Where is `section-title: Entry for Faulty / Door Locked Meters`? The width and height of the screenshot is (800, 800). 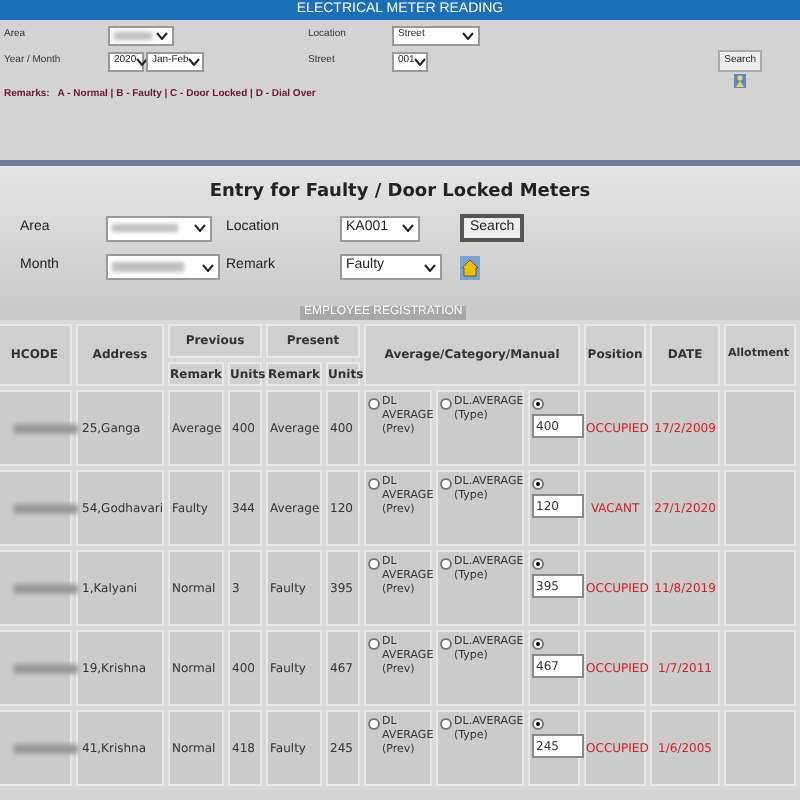 section-title: Entry for Faulty / Door Locked Meters is located at coordinates (400, 193).